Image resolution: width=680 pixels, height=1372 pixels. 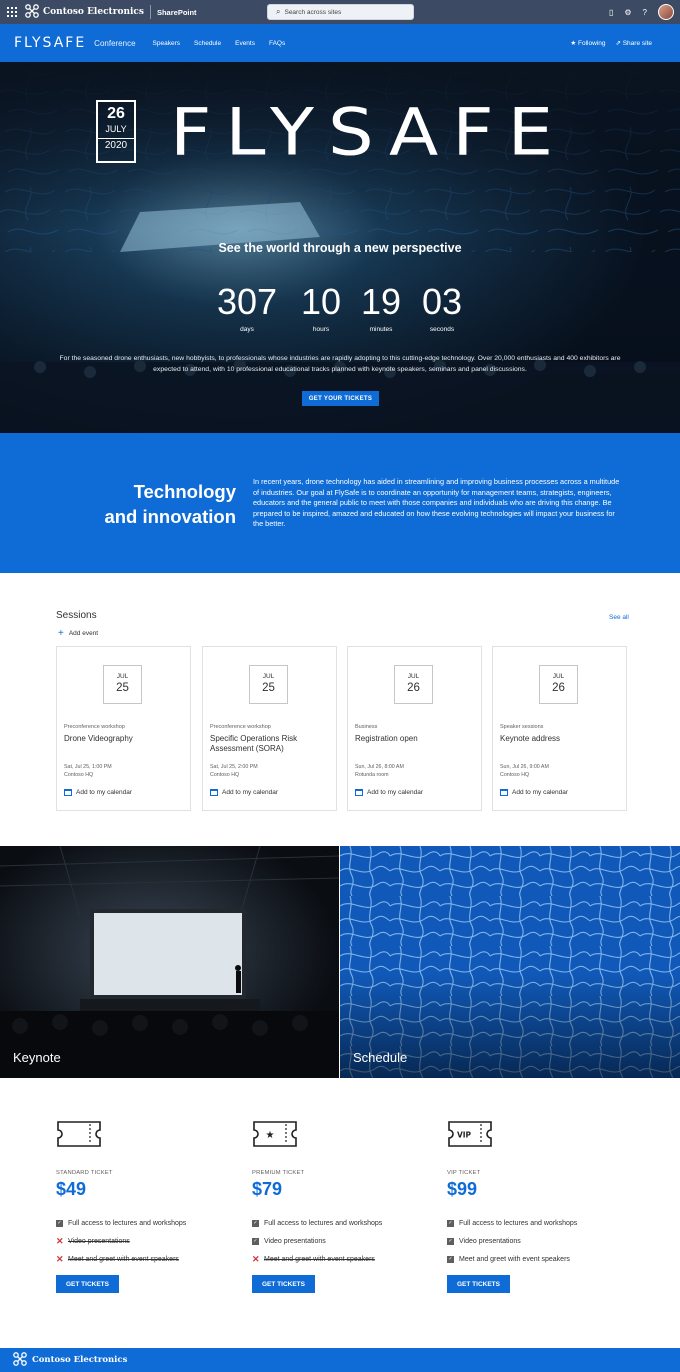 What do you see at coordinates (76, 615) in the screenshot?
I see `sessions-title: Sessions` at bounding box center [76, 615].